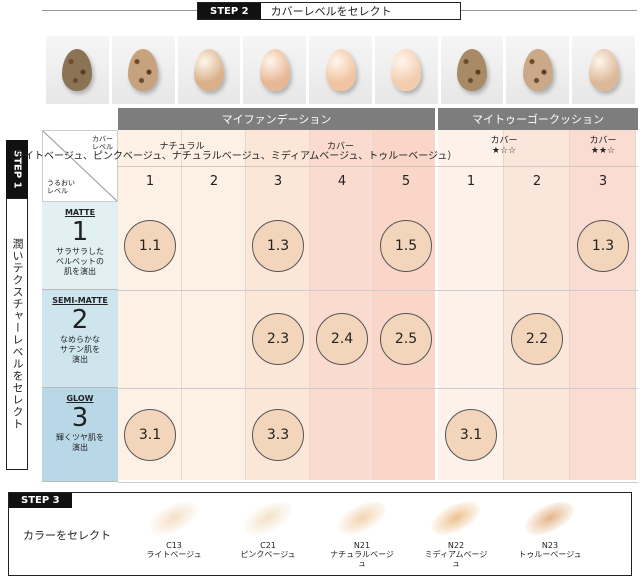 The width and height of the screenshot is (640, 580). I want to click on texture-row-label: SEMI-MATTE 2 なめらかな サテン肌を 演出, so click(80, 339).